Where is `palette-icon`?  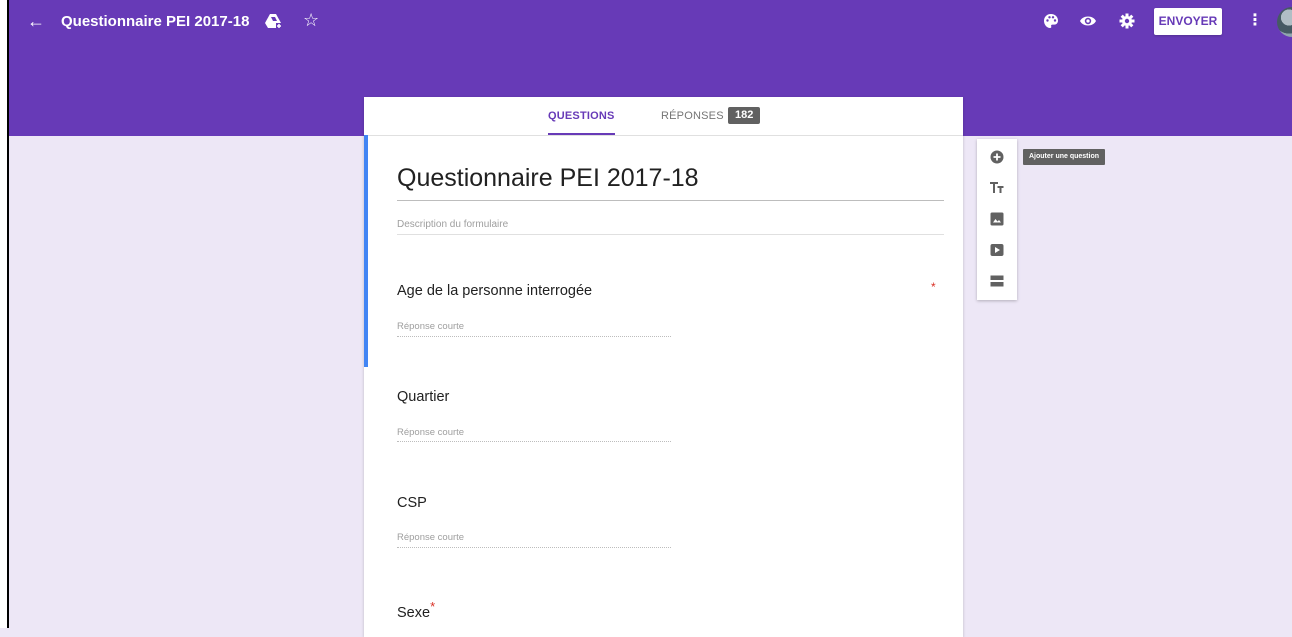 palette-icon is located at coordinates (1051, 21).